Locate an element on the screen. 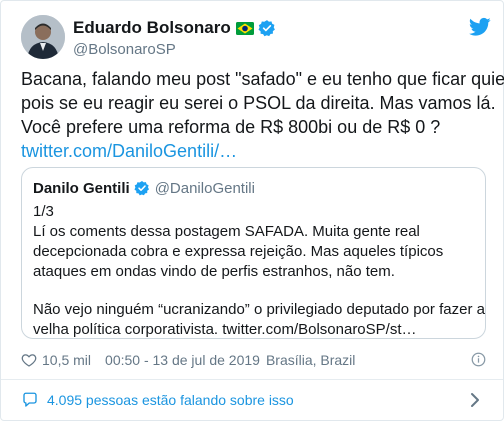 Image resolution: width=504 pixels, height=421 pixels. tweet-location: Brasília, Brazil is located at coordinates (310, 360).